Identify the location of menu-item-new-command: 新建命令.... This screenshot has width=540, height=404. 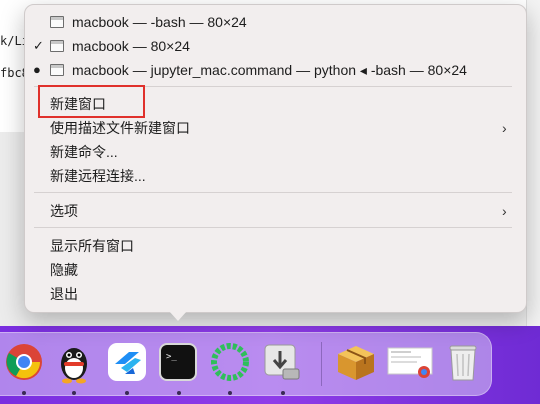
(84, 152).